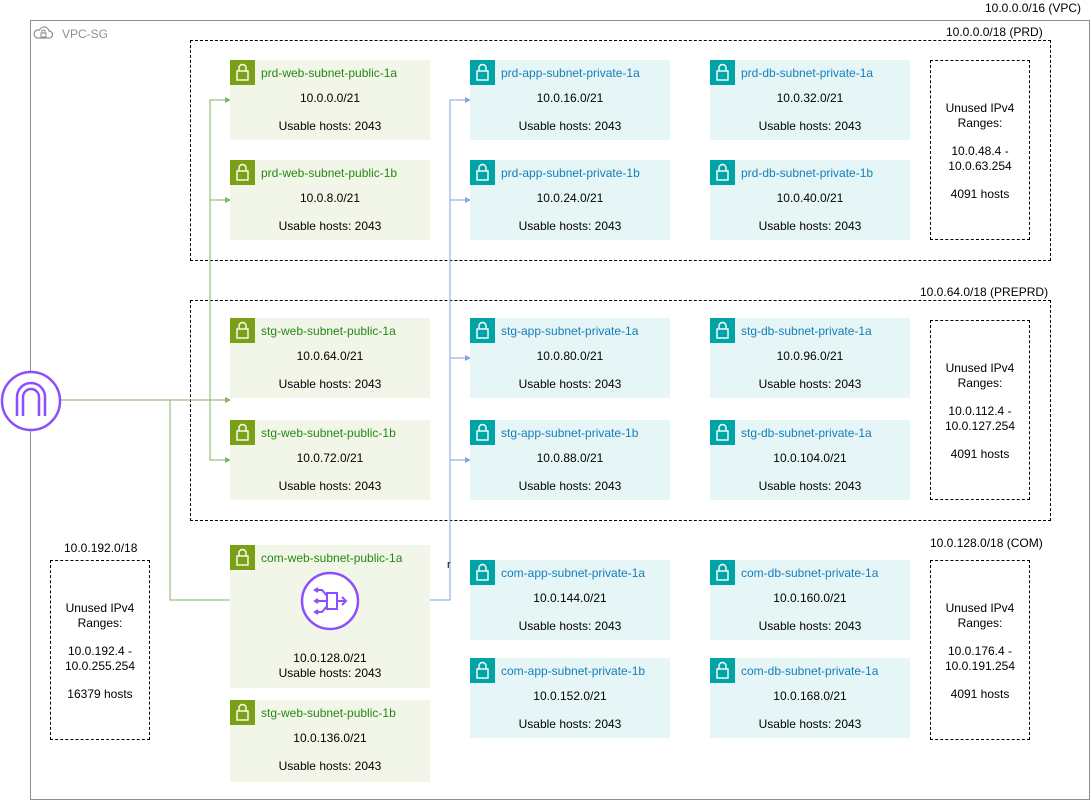 This screenshot has height=801, width=1091. I want to click on subnet-cidr: 10.0.24.0/21, so click(570, 198).